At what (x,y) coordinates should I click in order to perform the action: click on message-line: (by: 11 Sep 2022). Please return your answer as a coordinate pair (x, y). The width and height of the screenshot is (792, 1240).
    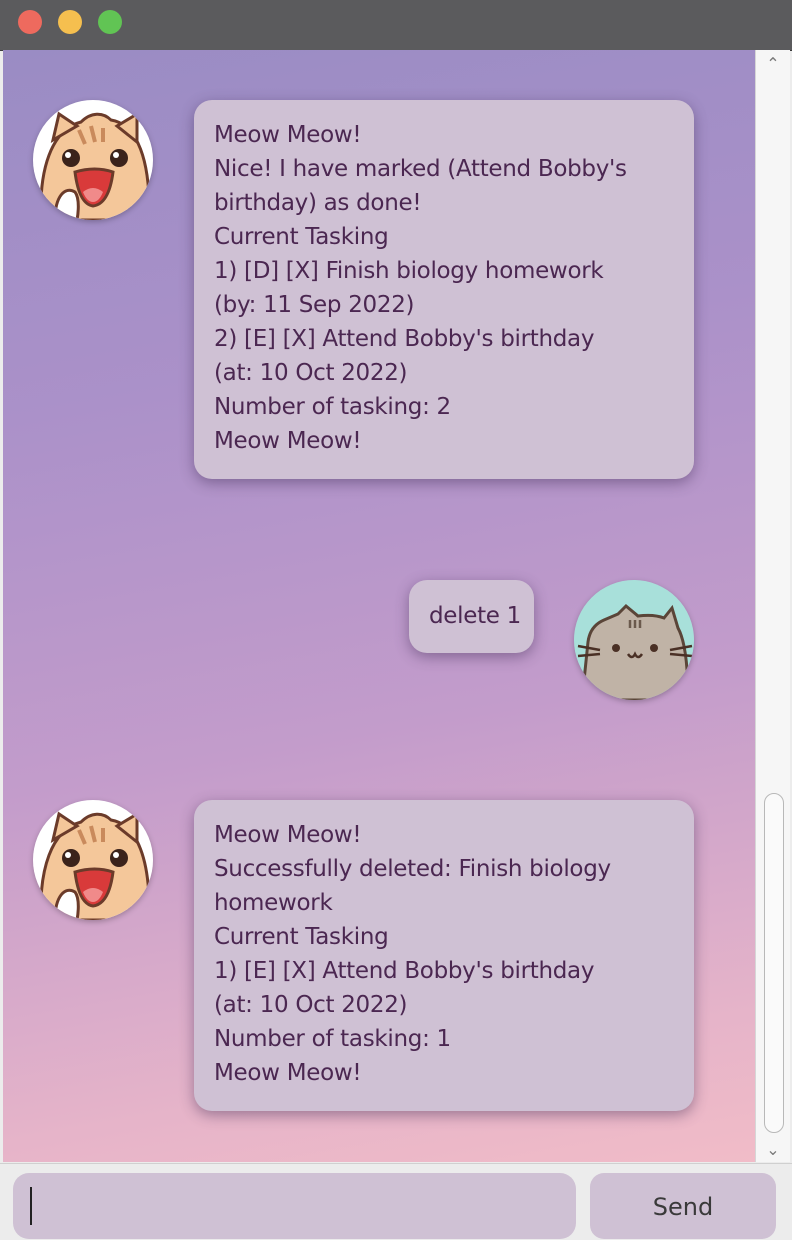
    Looking at the image, I should click on (314, 305).